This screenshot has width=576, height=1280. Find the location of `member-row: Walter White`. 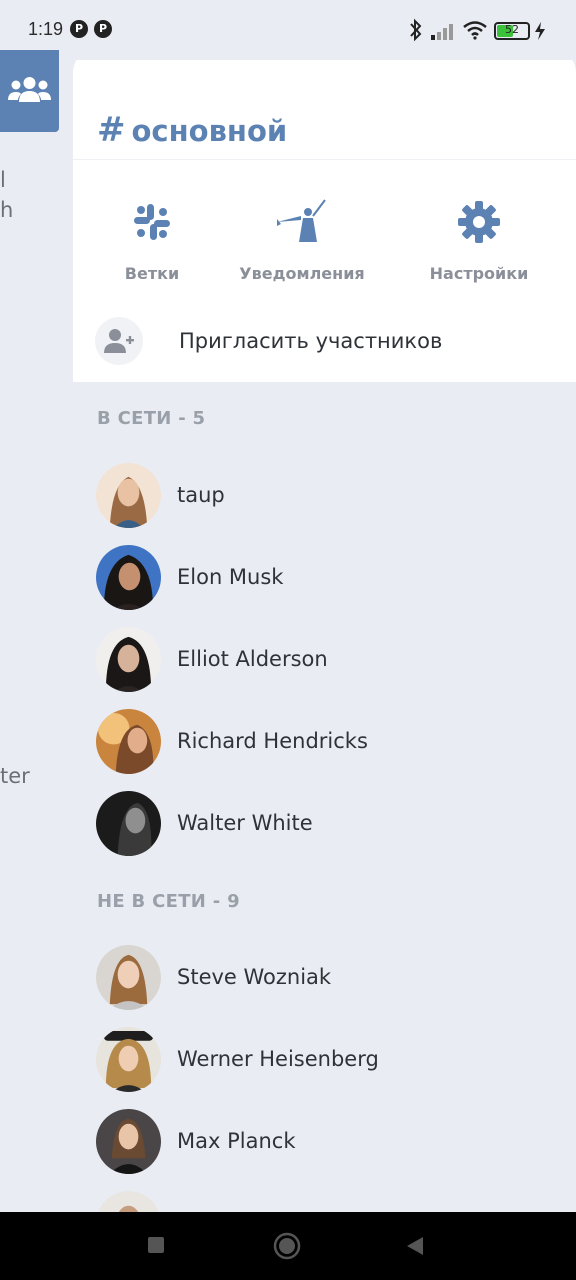

member-row: Walter White is located at coordinates (326, 823).